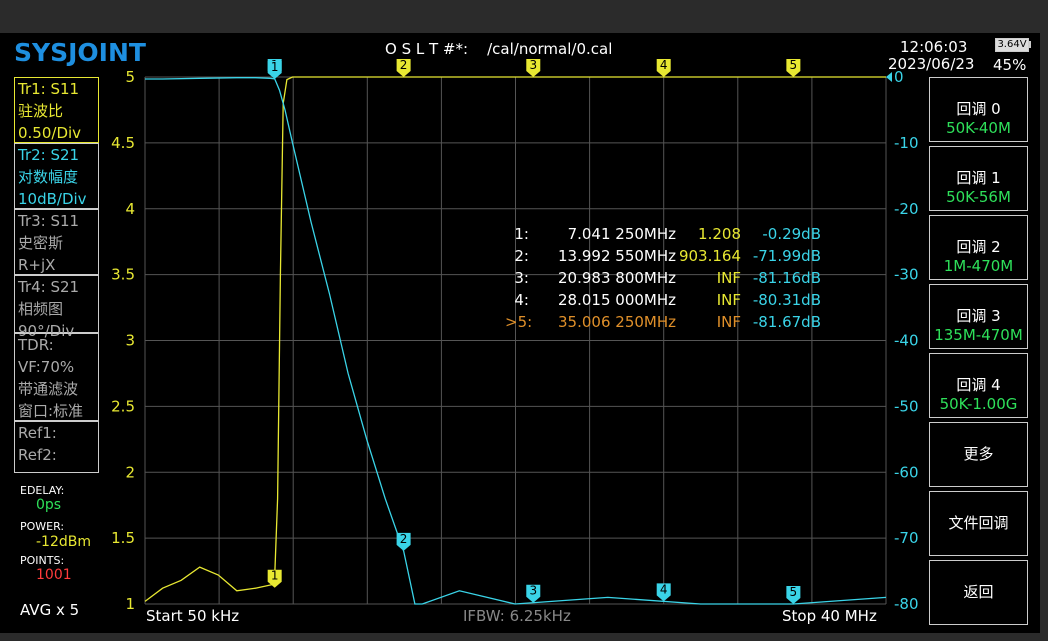  What do you see at coordinates (794, 65) in the screenshot?
I see `marker-5-top-label: 5` at bounding box center [794, 65].